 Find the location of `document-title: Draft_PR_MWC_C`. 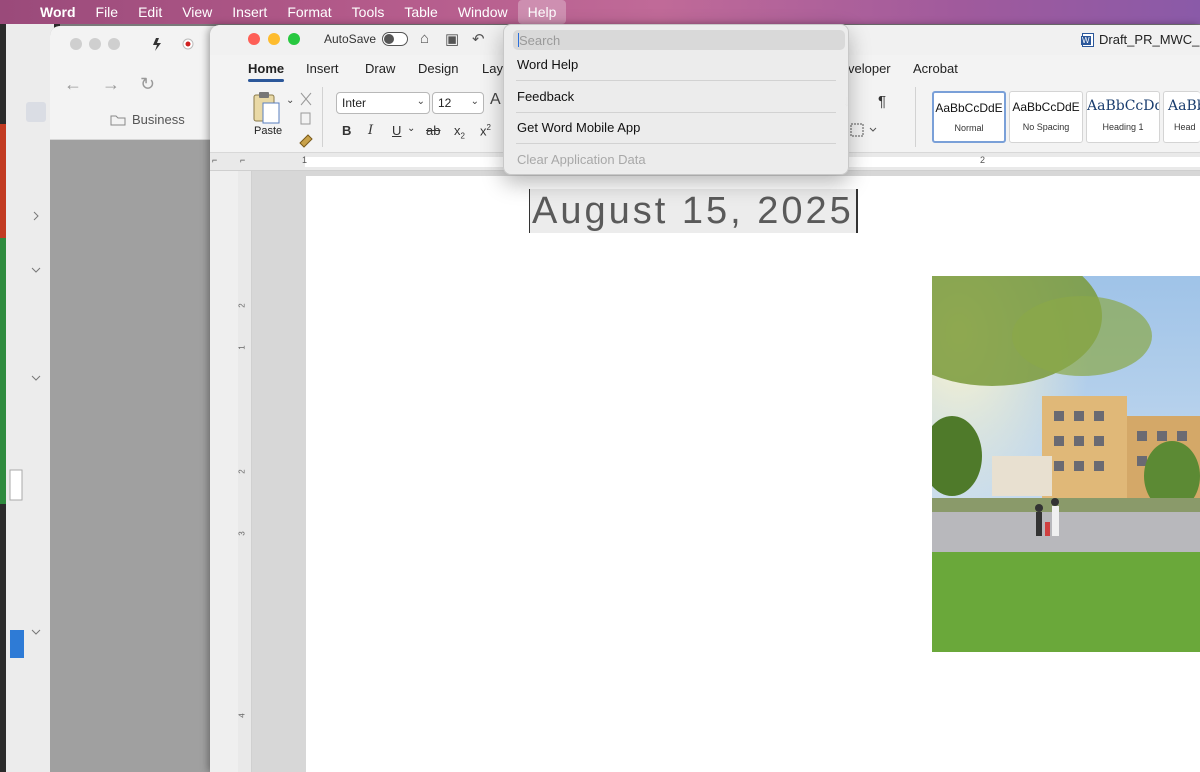

document-title: Draft_PR_MWC_C is located at coordinates (1140, 39).